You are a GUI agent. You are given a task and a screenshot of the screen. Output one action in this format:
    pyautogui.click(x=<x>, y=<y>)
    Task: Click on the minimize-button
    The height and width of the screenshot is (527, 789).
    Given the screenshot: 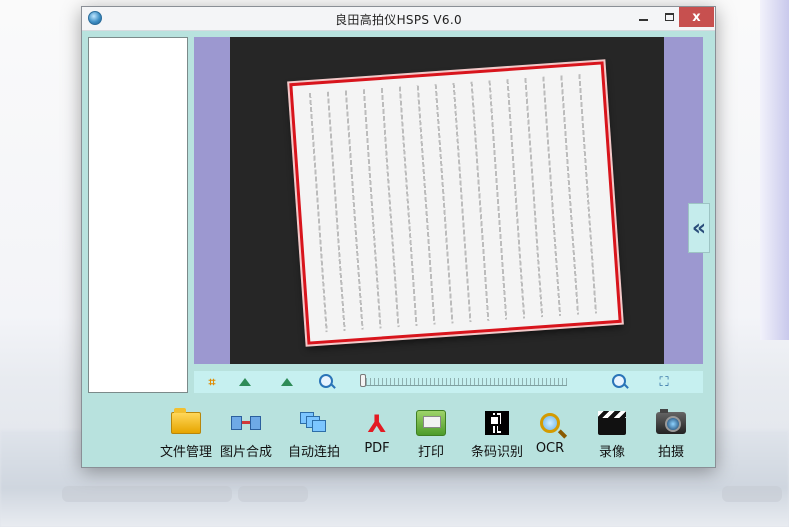 What is the action you would take?
    pyautogui.click(x=643, y=17)
    